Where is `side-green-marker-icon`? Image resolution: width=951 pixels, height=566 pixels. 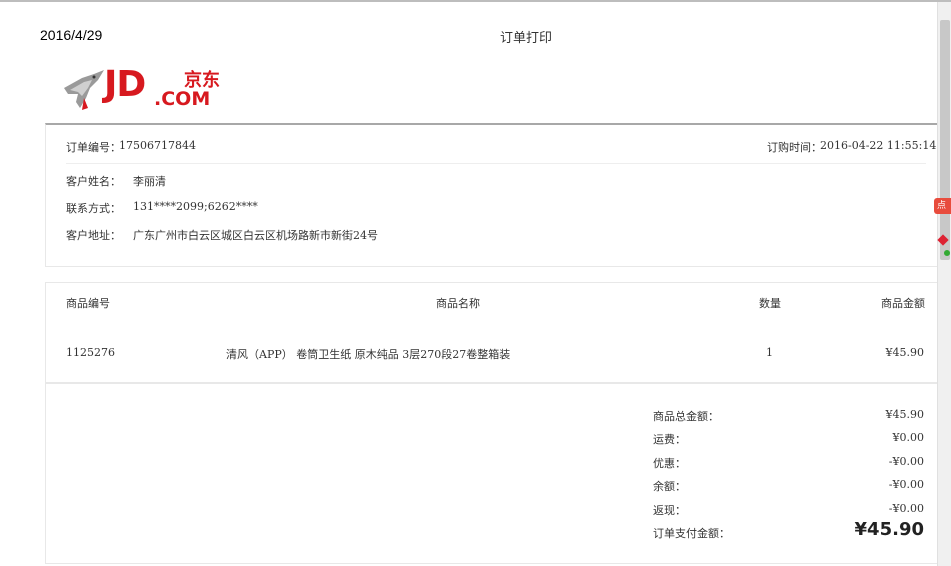
side-green-marker-icon is located at coordinates (947, 253).